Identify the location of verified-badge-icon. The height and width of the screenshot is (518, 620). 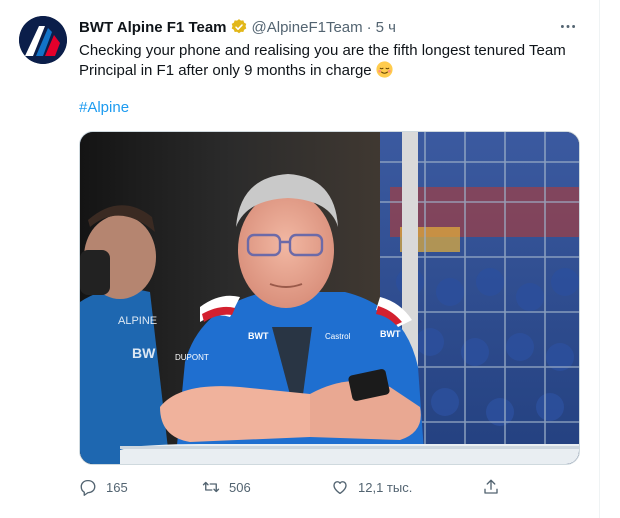
(239, 27).